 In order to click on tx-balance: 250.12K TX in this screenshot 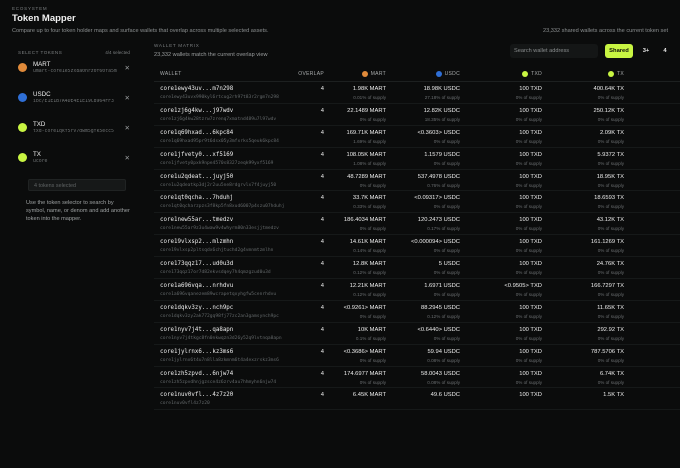, I will do `click(608, 110)`.